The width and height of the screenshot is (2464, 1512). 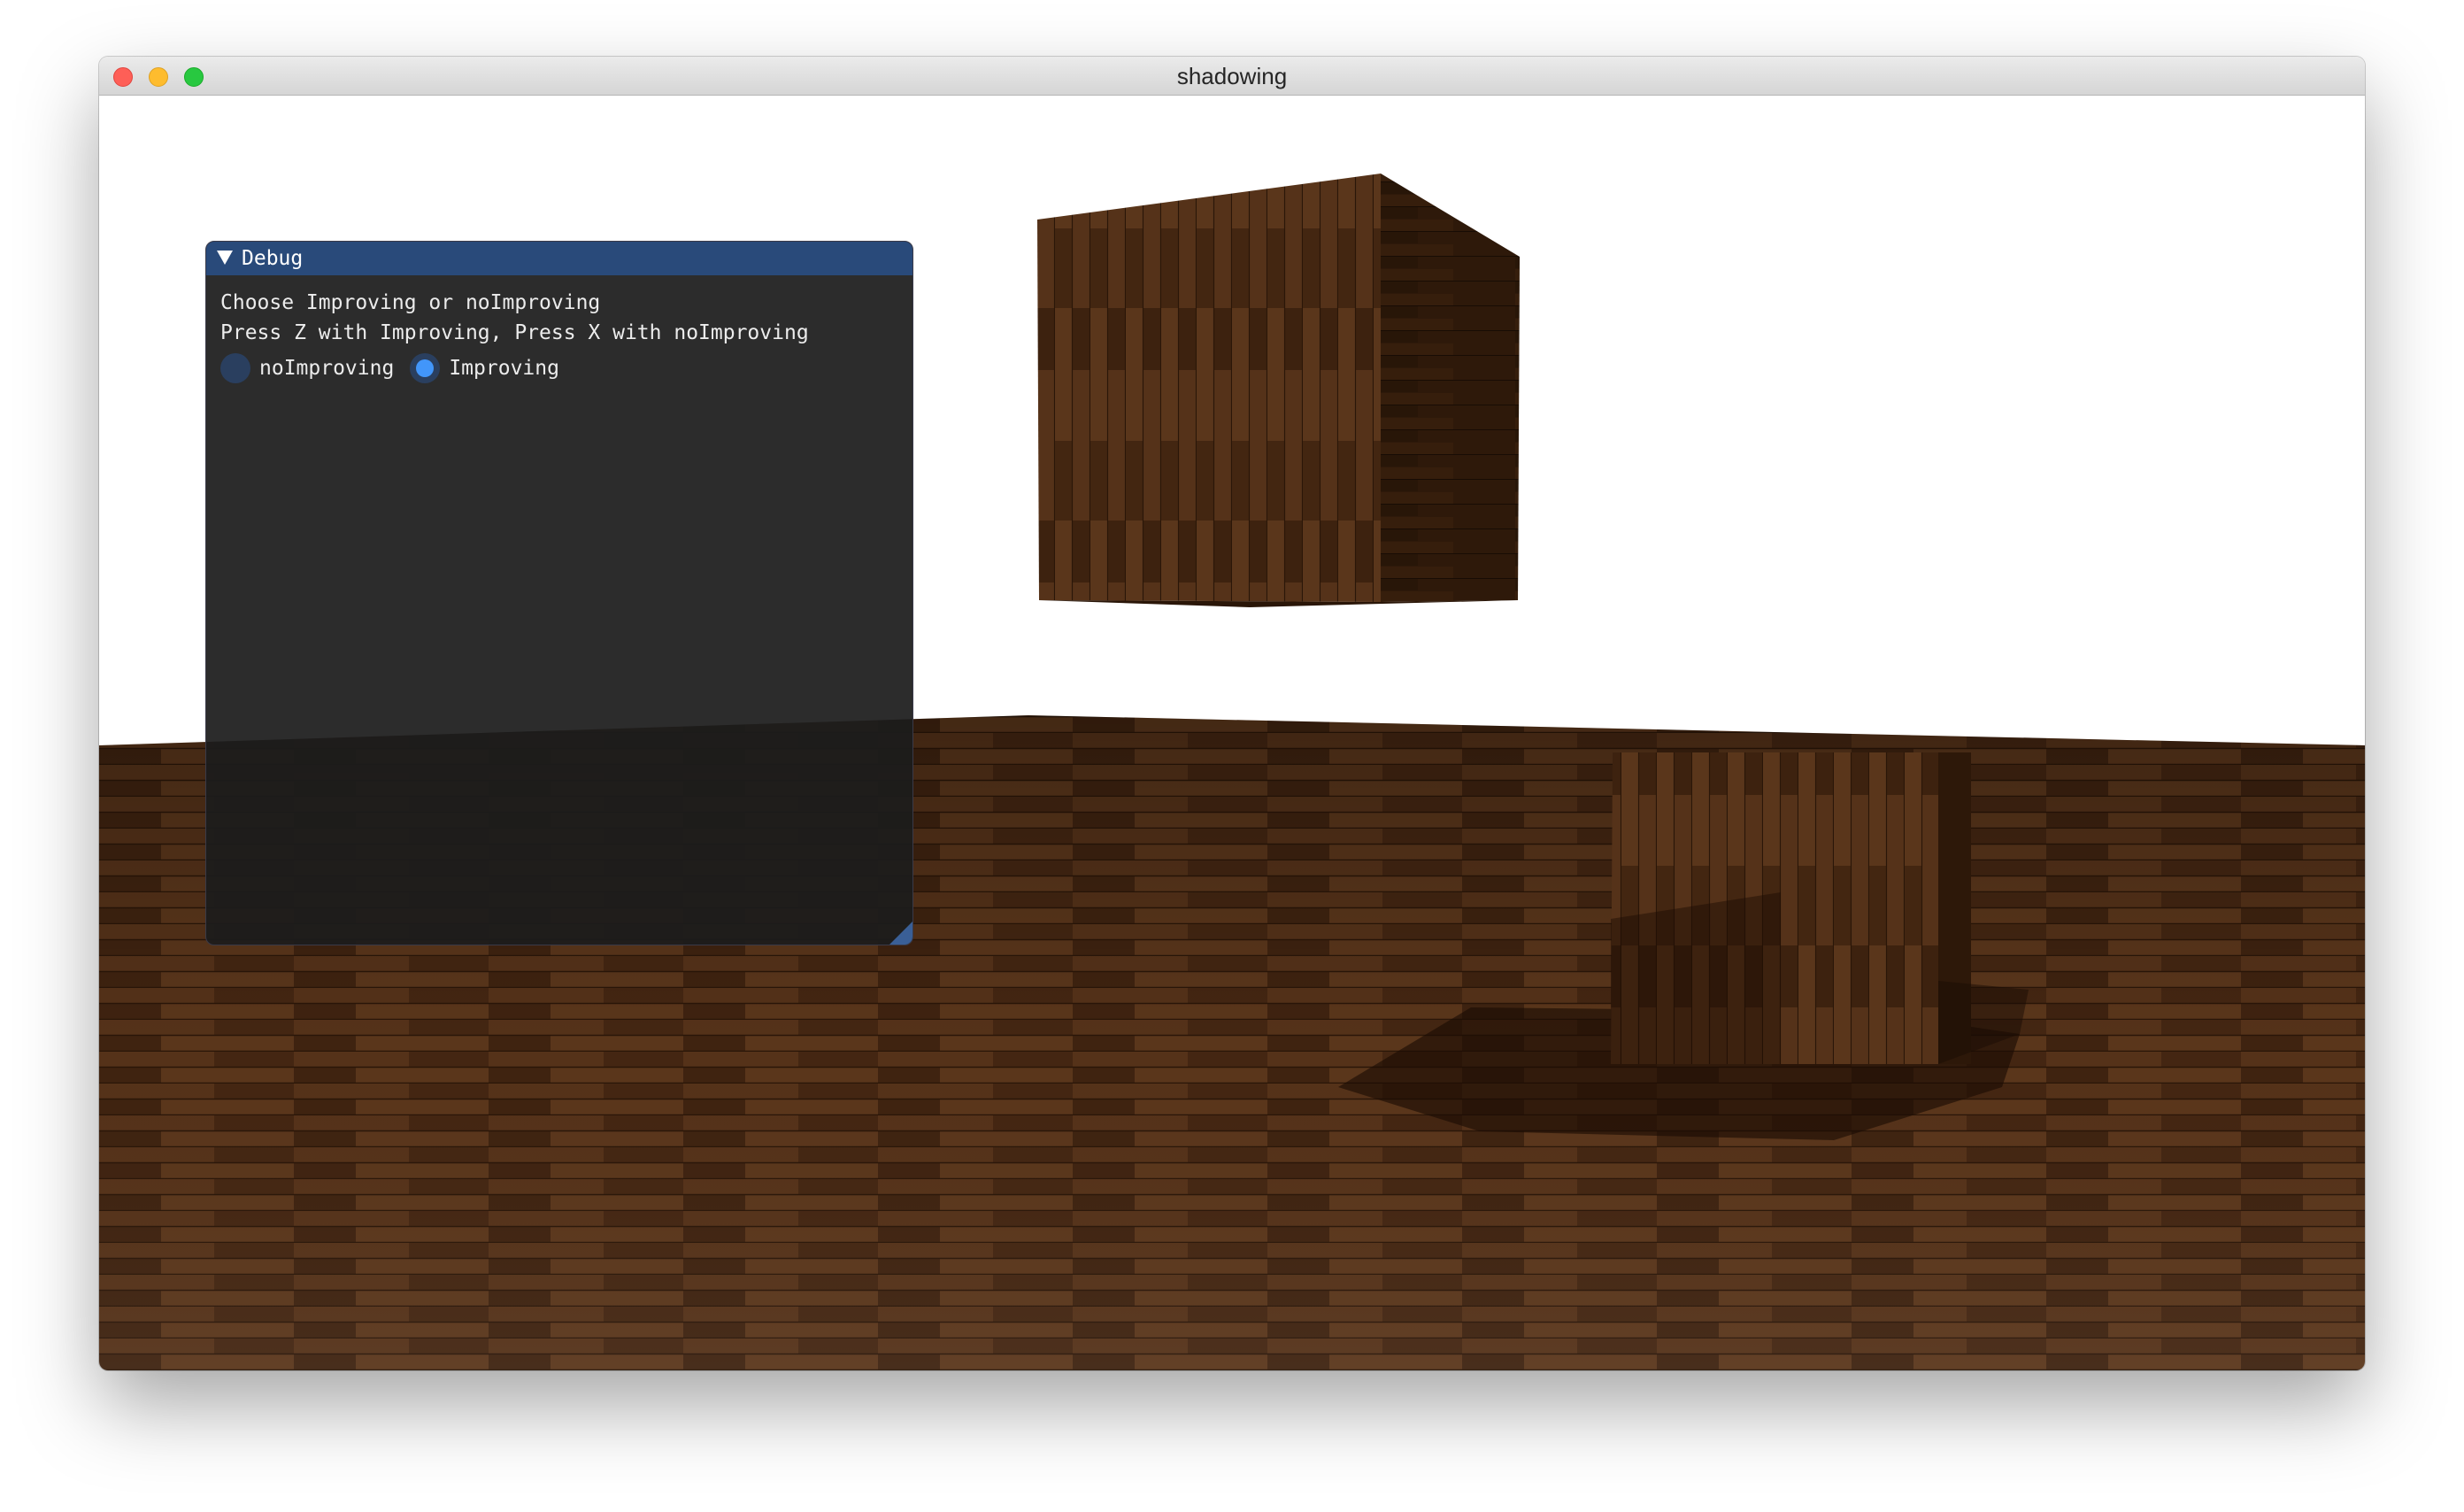 What do you see at coordinates (561, 368) in the screenshot?
I see `mode-radio-group: noImproving Improving` at bounding box center [561, 368].